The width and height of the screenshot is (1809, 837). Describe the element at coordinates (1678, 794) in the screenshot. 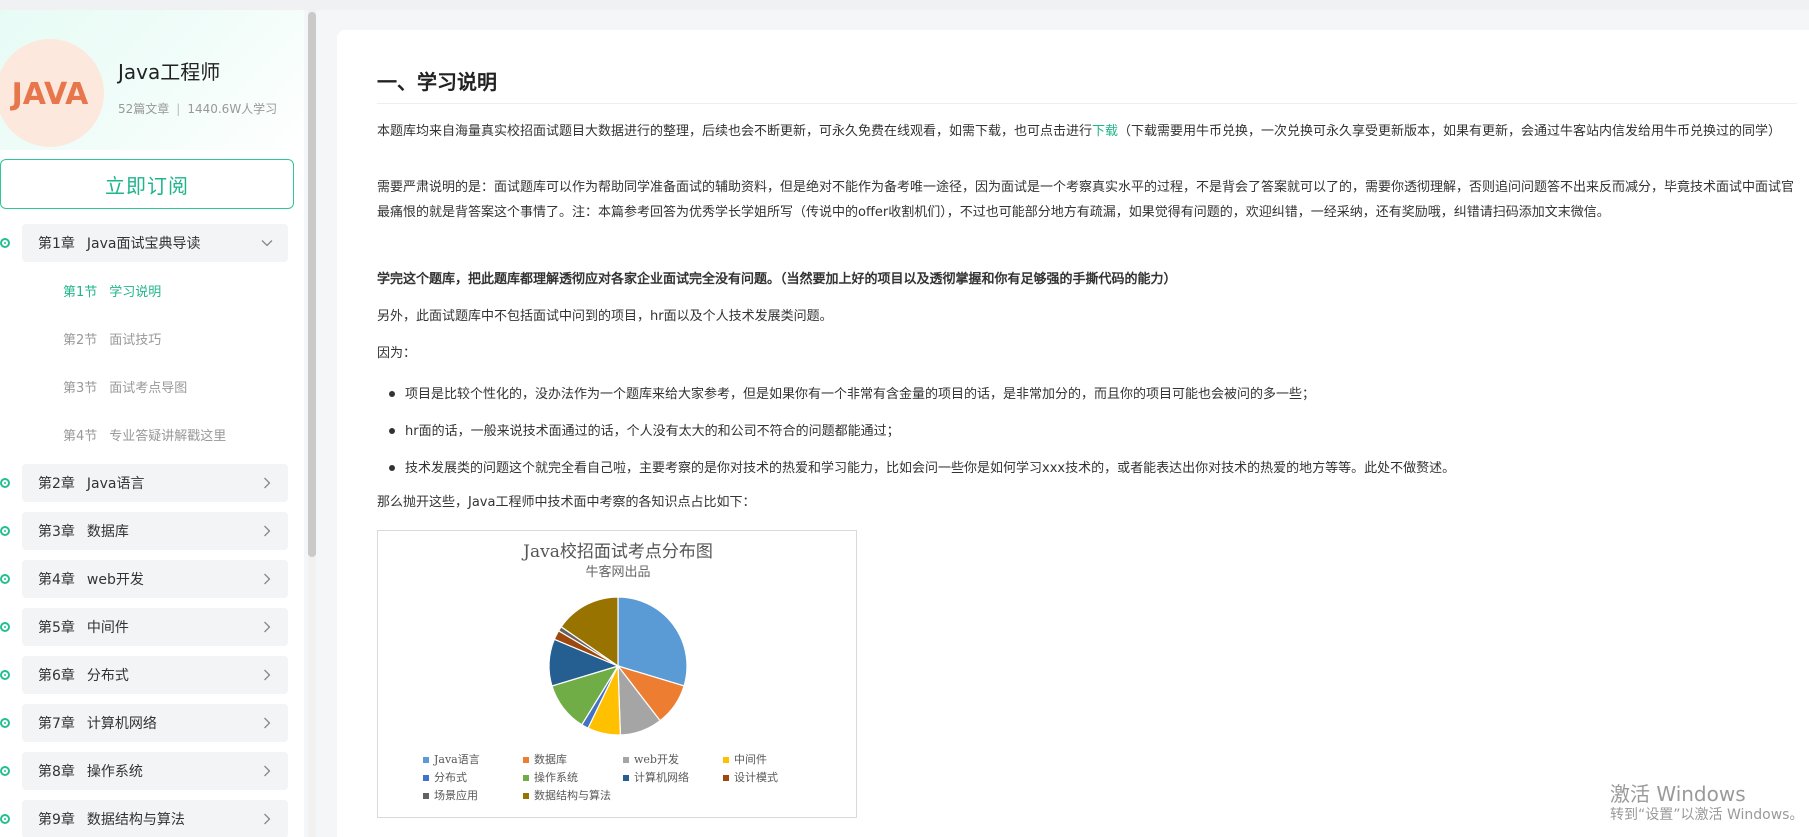

I see `windows-watermark-title: 激活 Windows` at that location.